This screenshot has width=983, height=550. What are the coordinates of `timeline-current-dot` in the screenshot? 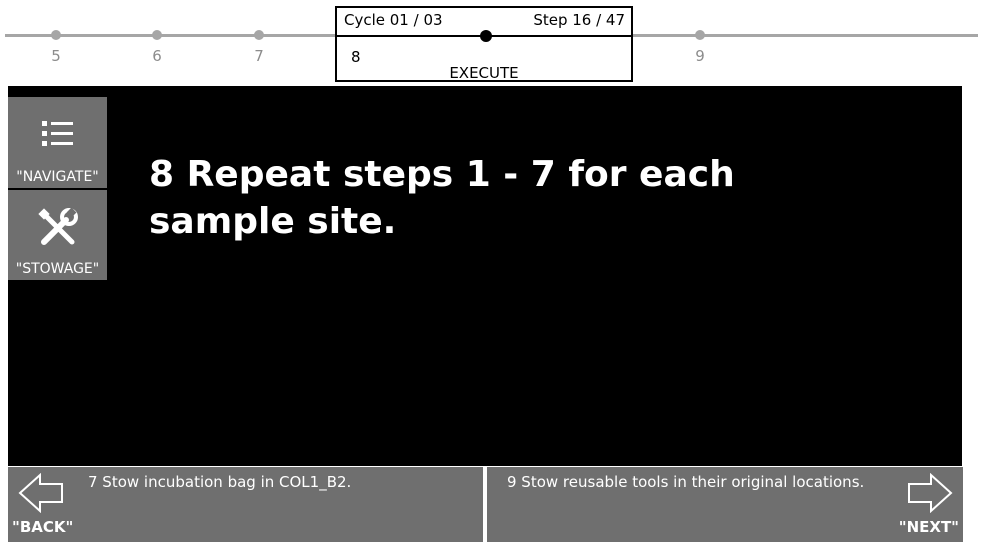 It's located at (486, 36).